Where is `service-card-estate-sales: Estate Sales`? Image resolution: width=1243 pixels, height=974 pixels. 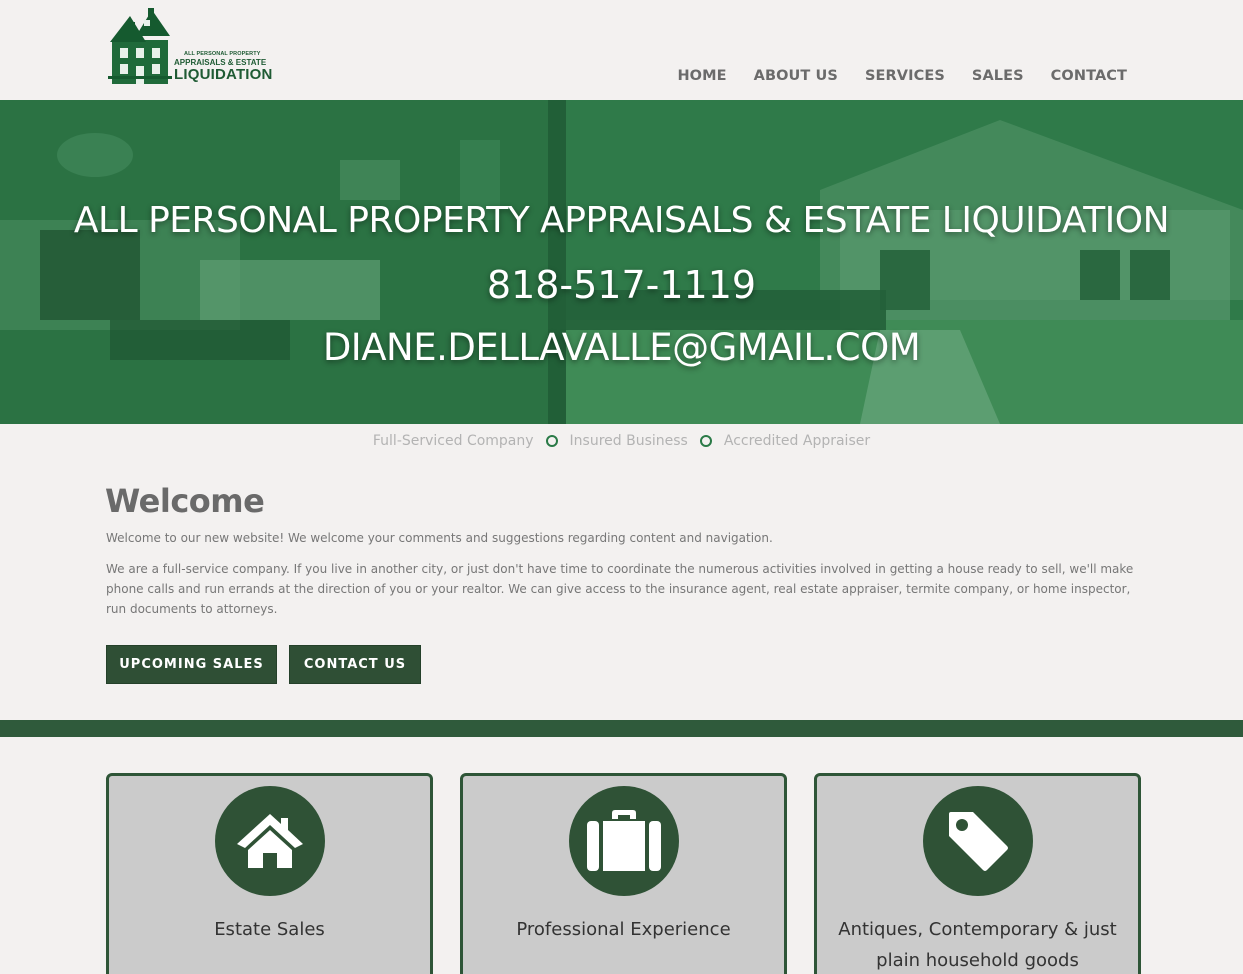
service-card-estate-sales: Estate Sales is located at coordinates (269, 873).